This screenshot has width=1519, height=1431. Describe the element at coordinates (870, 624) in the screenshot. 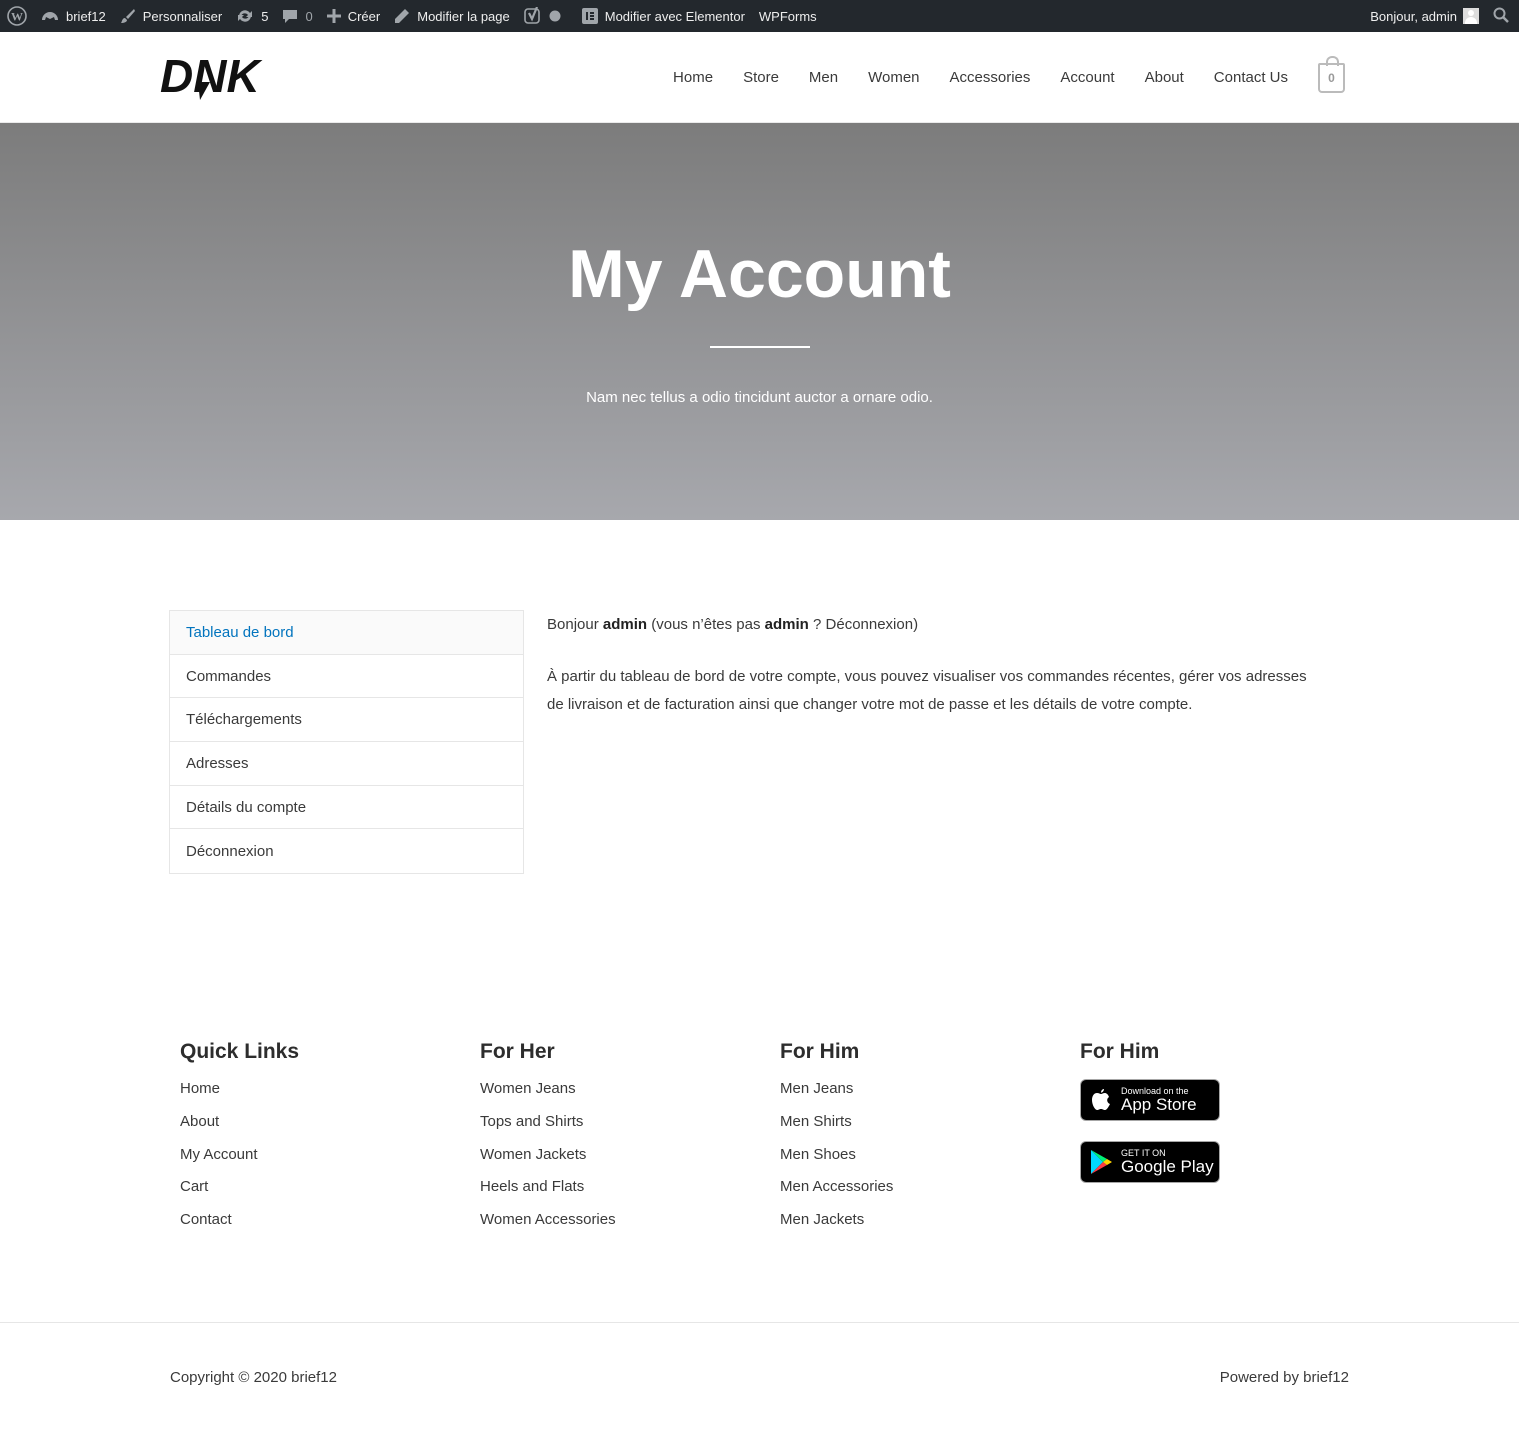

I see `greeting-logout-link: Déconnexion` at that location.